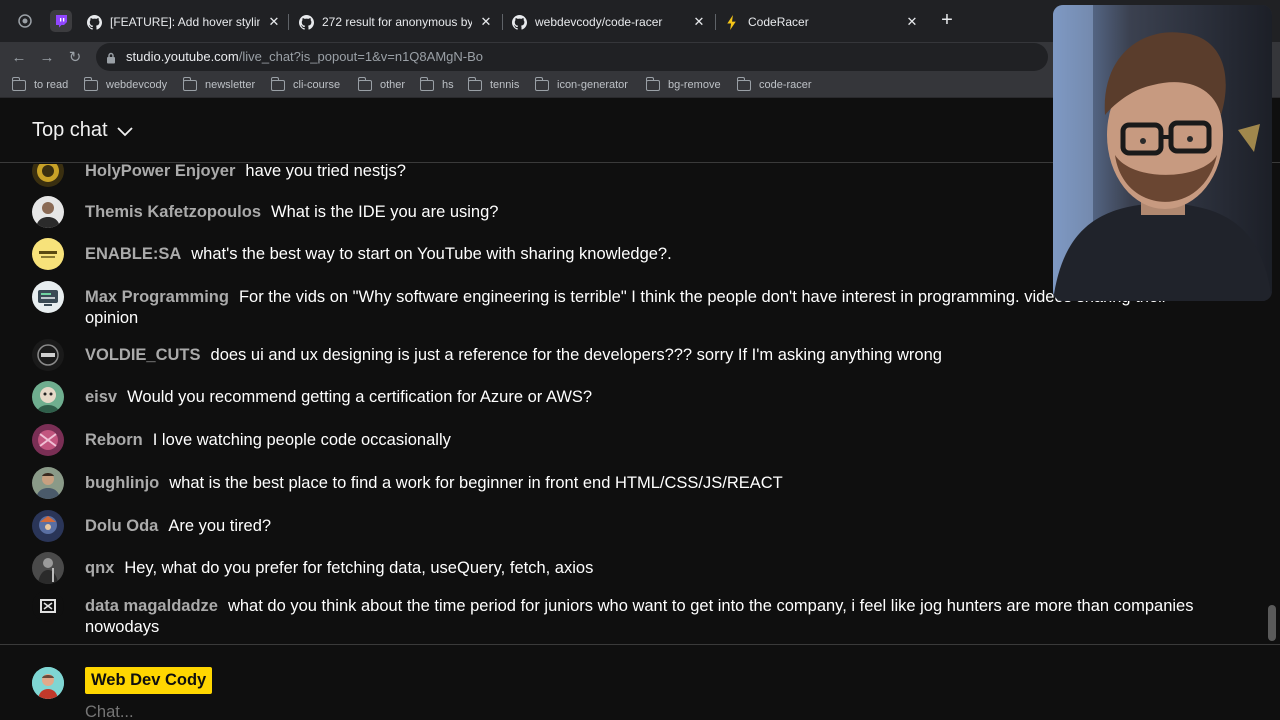 The image size is (1280, 720). What do you see at coordinates (305, 85) in the screenshot?
I see `bookmark-folder: cli-course` at bounding box center [305, 85].